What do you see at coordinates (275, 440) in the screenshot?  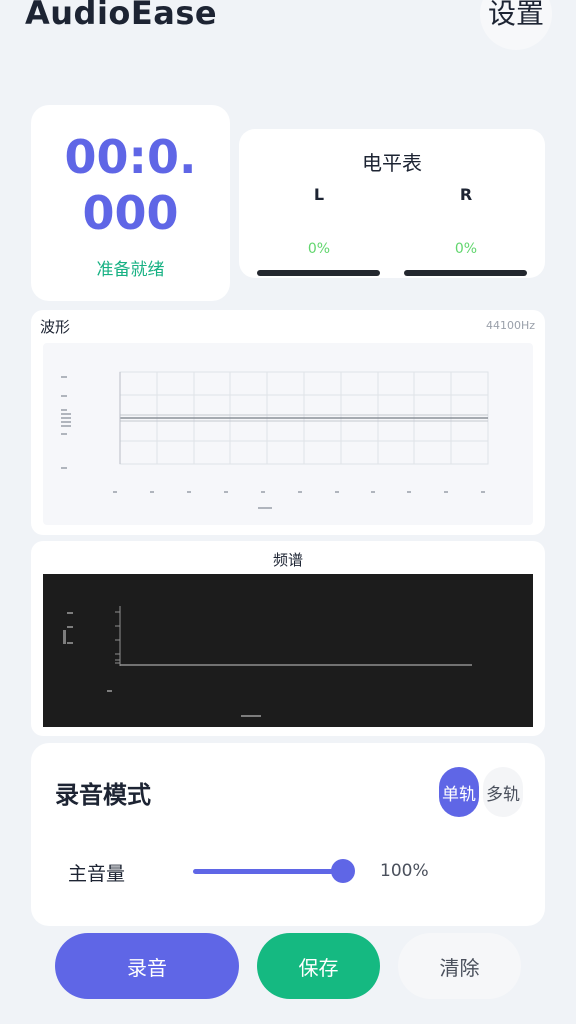 I see `waveform-graph` at bounding box center [275, 440].